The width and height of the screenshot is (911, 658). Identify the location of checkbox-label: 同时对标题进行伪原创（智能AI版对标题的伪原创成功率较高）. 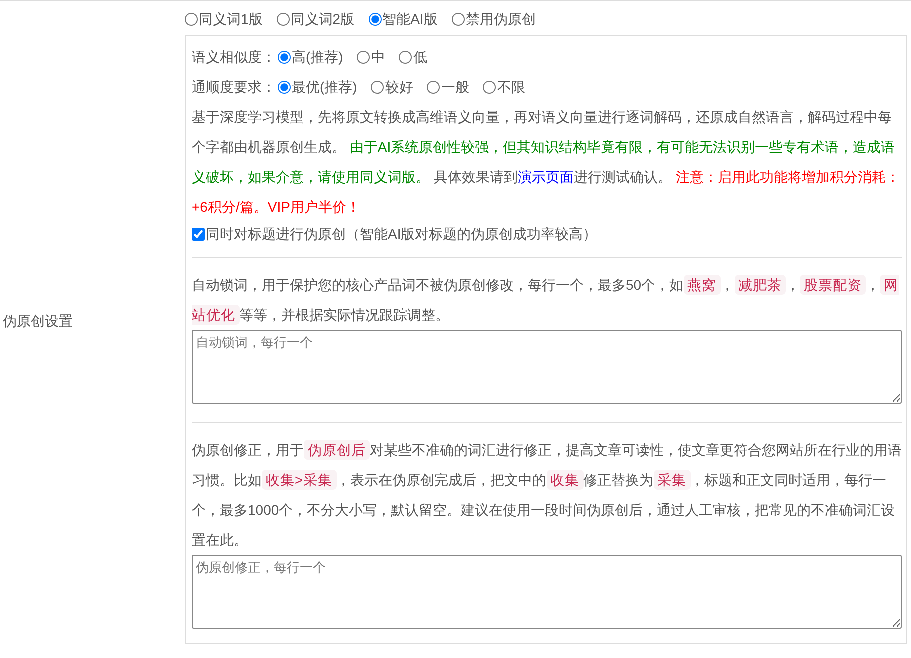
(402, 234).